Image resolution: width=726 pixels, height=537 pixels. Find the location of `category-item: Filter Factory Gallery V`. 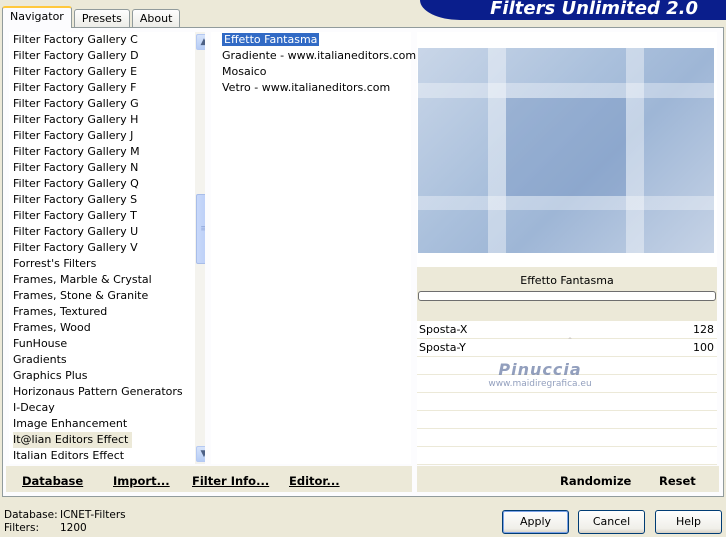

category-item: Filter Factory Gallery V is located at coordinates (107, 248).